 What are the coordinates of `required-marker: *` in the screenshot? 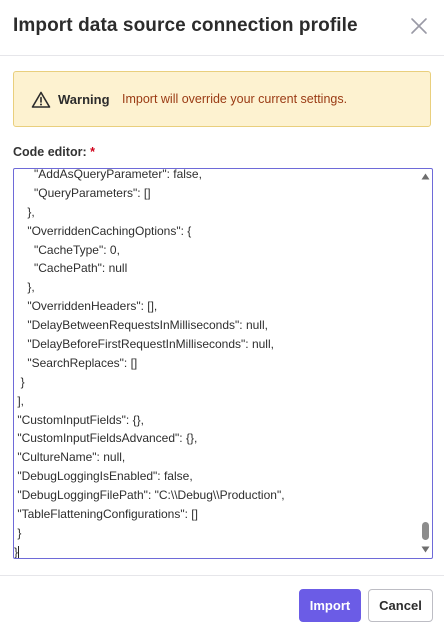 It's located at (92, 152).